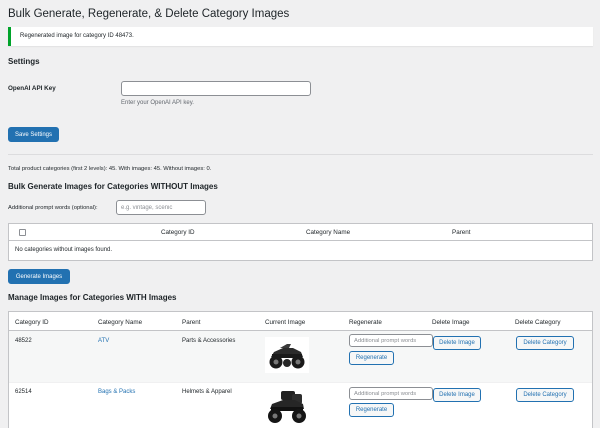 The height and width of the screenshot is (428, 600). What do you see at coordinates (23, 341) in the screenshot?
I see `row-category-id: 48522` at bounding box center [23, 341].